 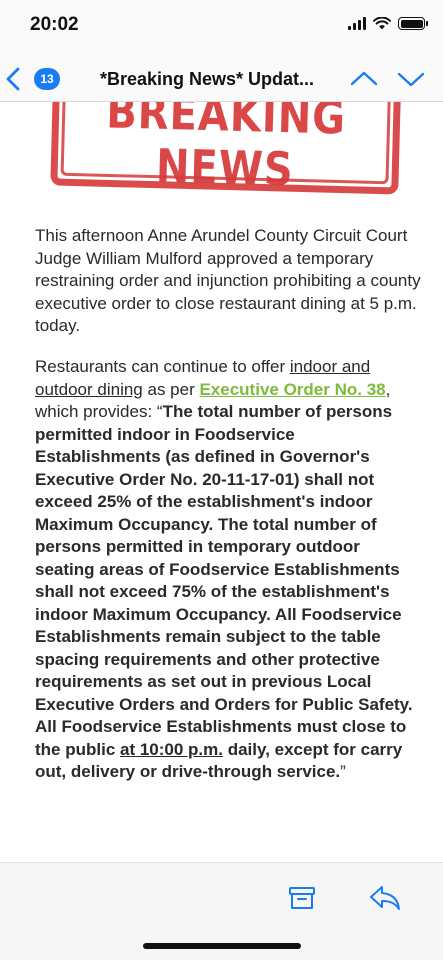 I want to click on cellular-signal-icon, so click(x=357, y=23).